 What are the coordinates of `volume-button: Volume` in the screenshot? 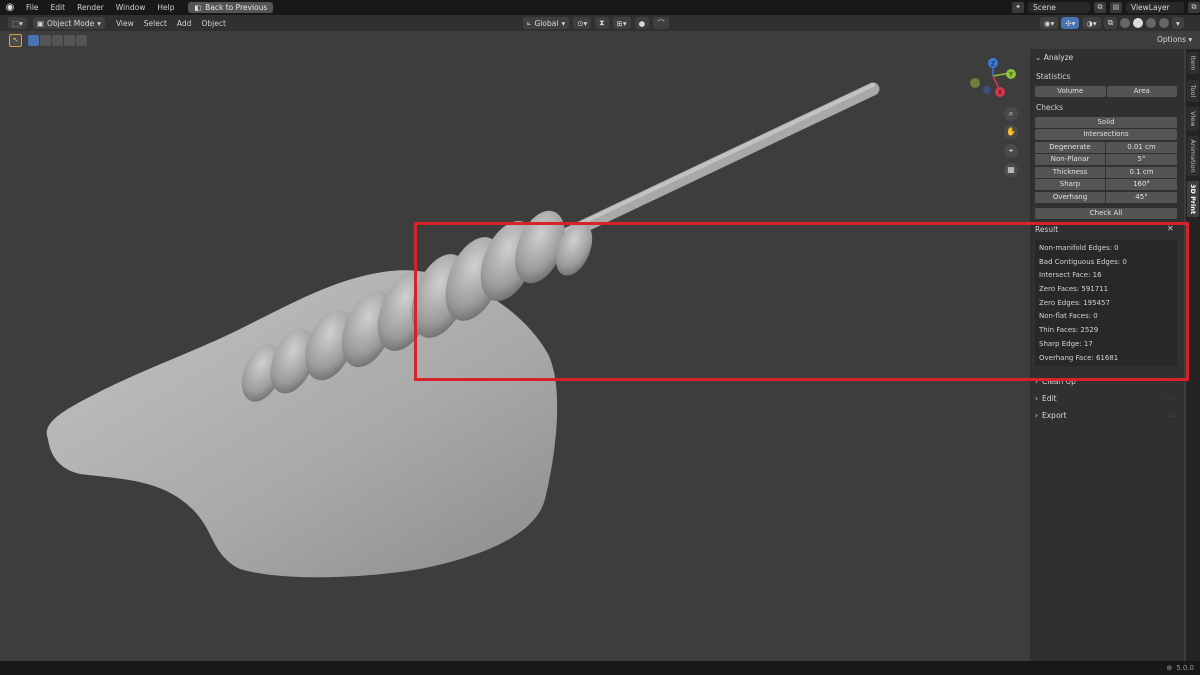 It's located at (1070, 91).